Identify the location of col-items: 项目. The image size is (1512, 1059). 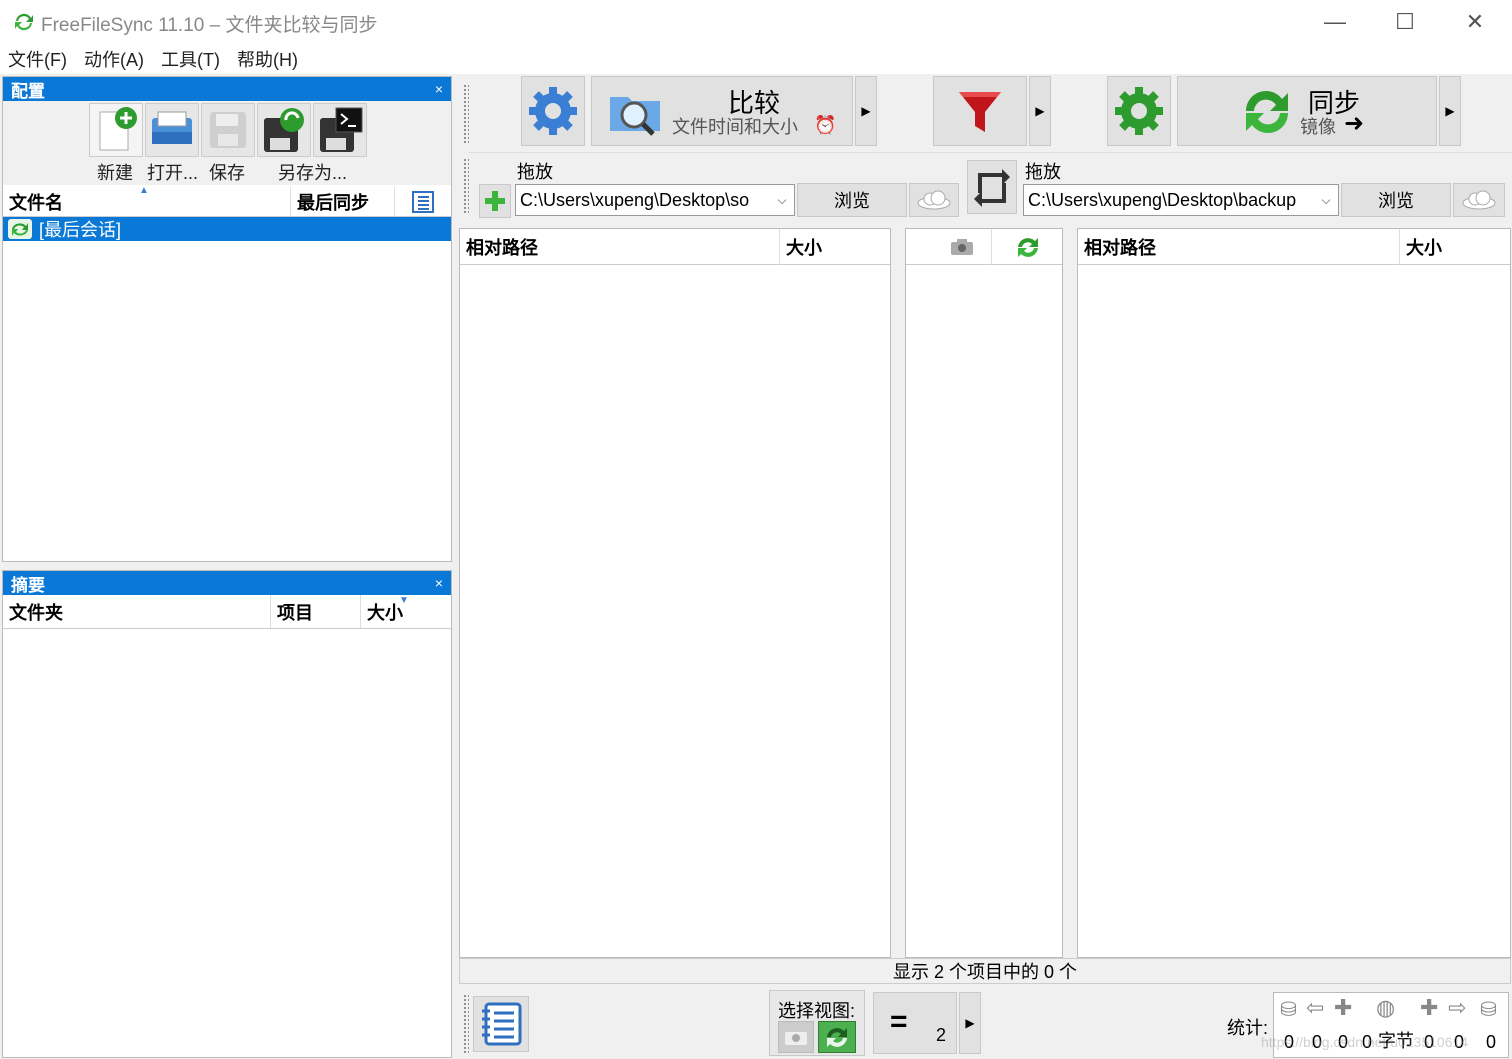
(316, 611).